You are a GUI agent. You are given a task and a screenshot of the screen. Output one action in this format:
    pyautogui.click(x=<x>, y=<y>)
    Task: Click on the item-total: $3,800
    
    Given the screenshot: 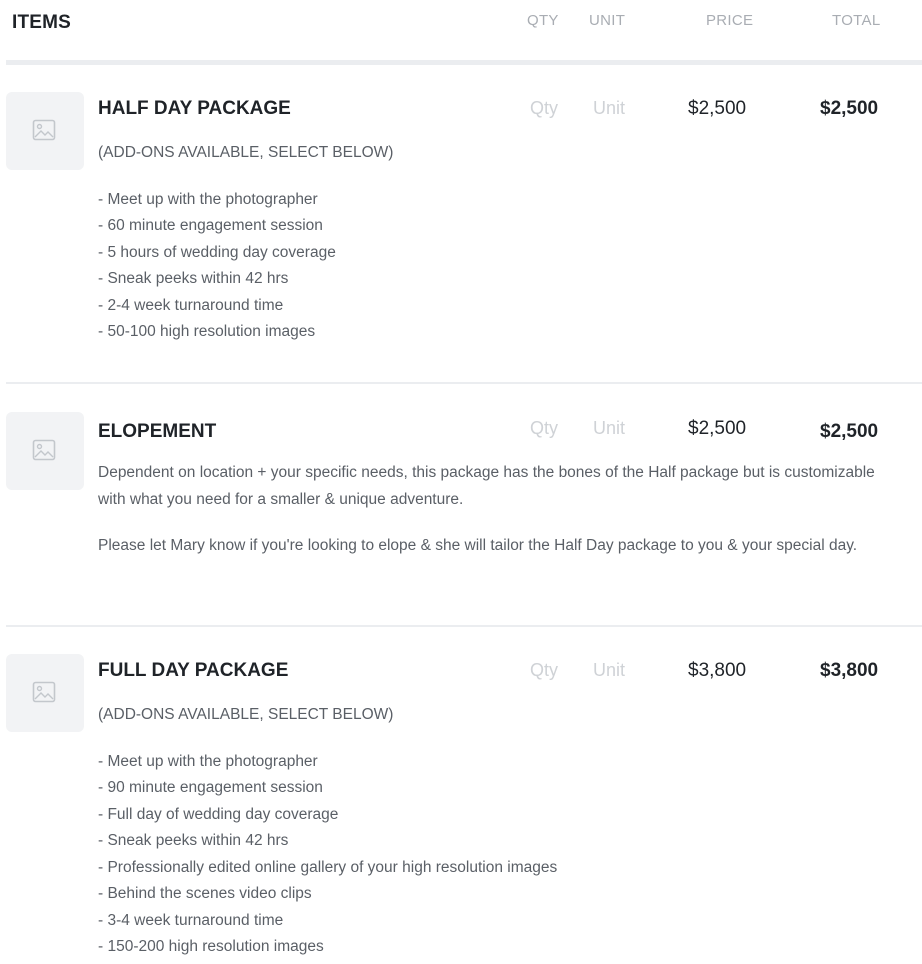 What is the action you would take?
    pyautogui.click(x=849, y=670)
    